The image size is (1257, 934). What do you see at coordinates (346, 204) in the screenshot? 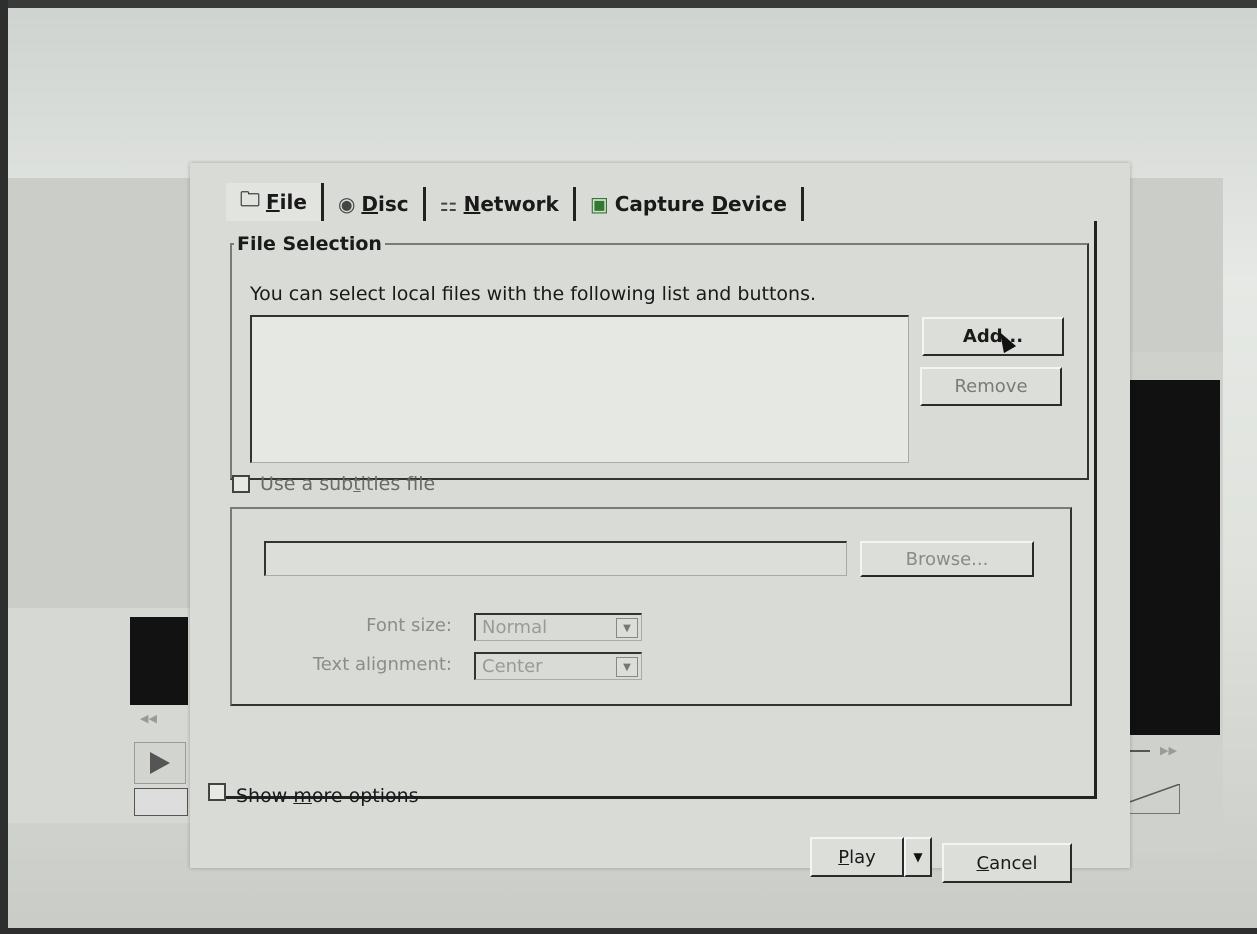
I see `disc-icon: ◉` at bounding box center [346, 204].